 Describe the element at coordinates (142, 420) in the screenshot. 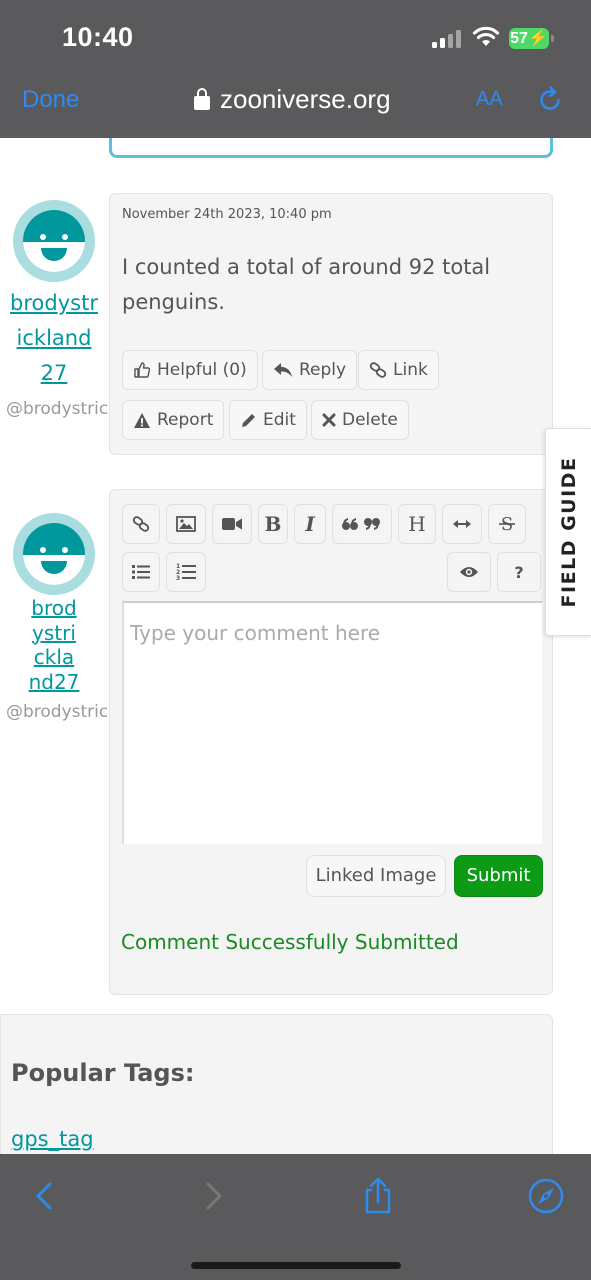

I see `warning-icon` at that location.